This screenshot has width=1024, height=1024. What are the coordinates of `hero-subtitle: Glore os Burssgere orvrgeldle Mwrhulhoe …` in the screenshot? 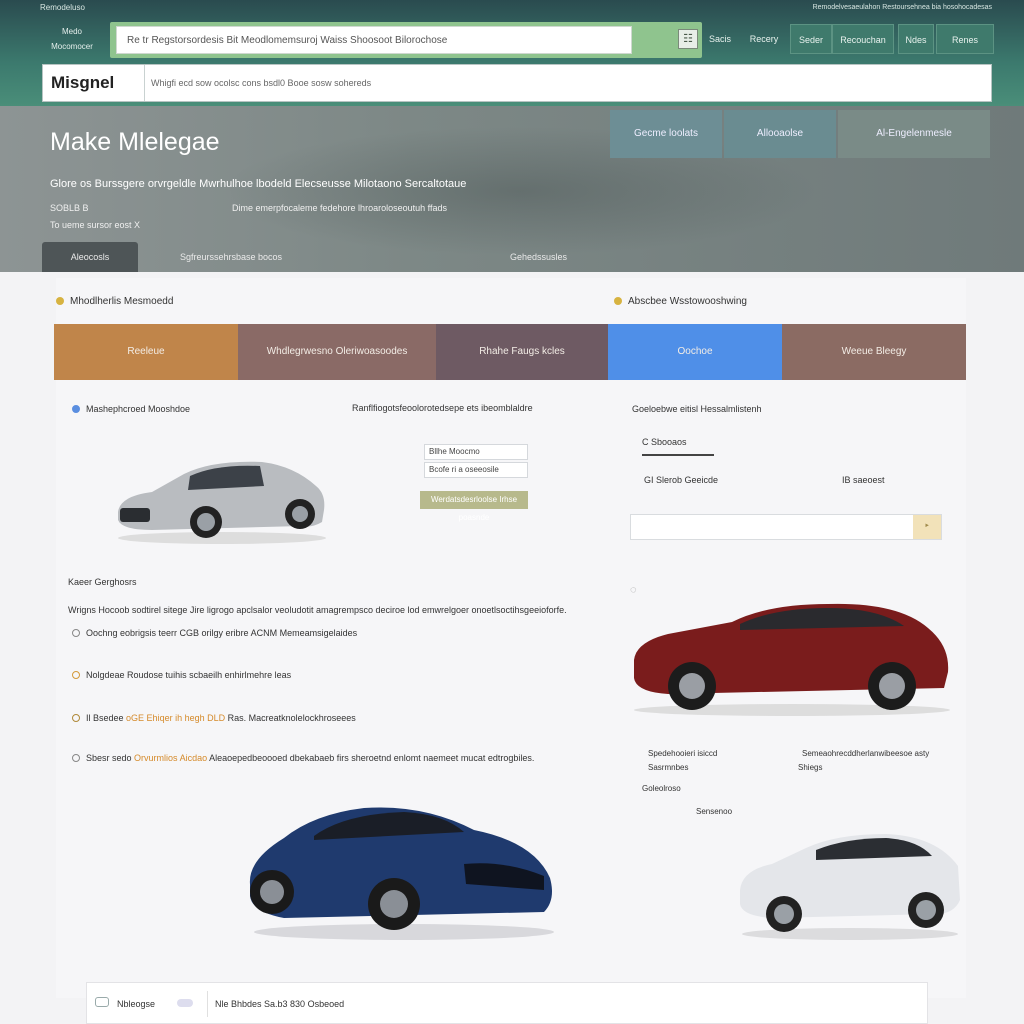 It's located at (258, 184).